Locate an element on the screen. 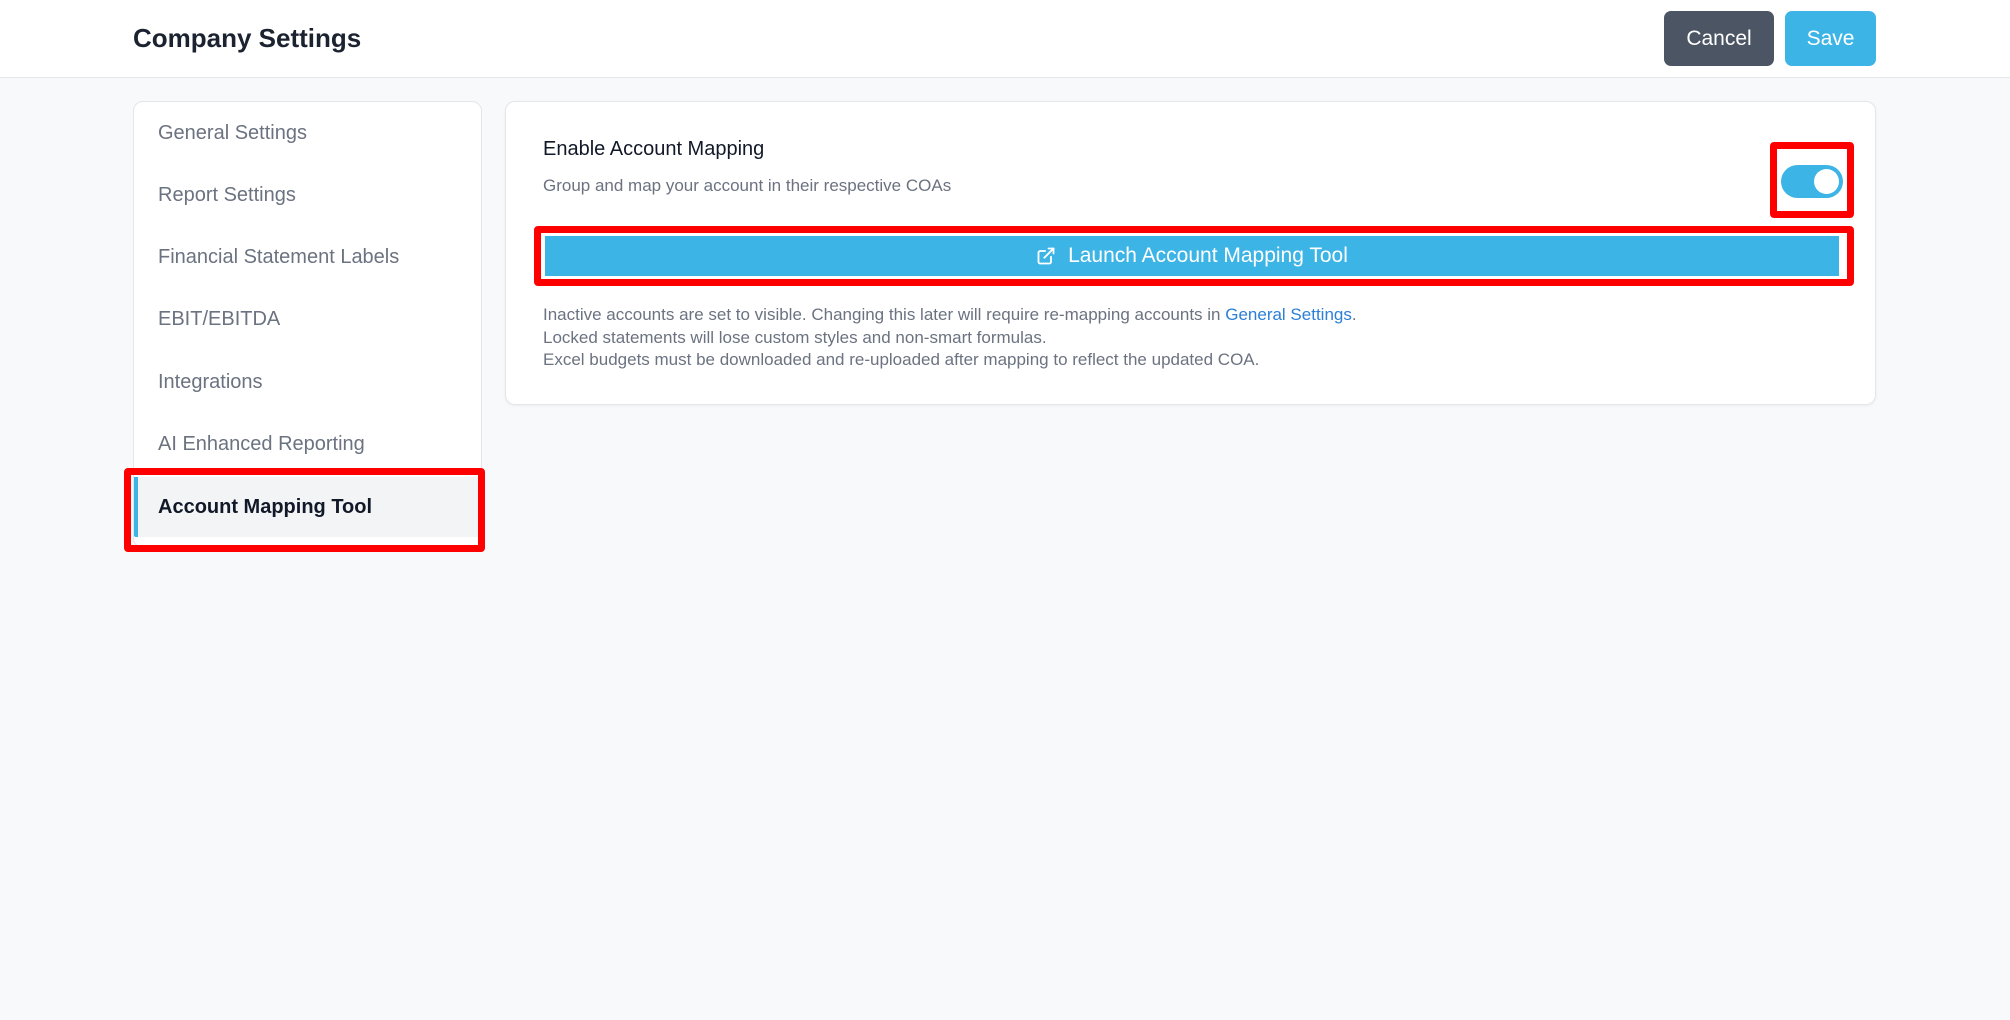 This screenshot has width=2010, height=1020. note-line-1-suffix: . is located at coordinates (1354, 314).